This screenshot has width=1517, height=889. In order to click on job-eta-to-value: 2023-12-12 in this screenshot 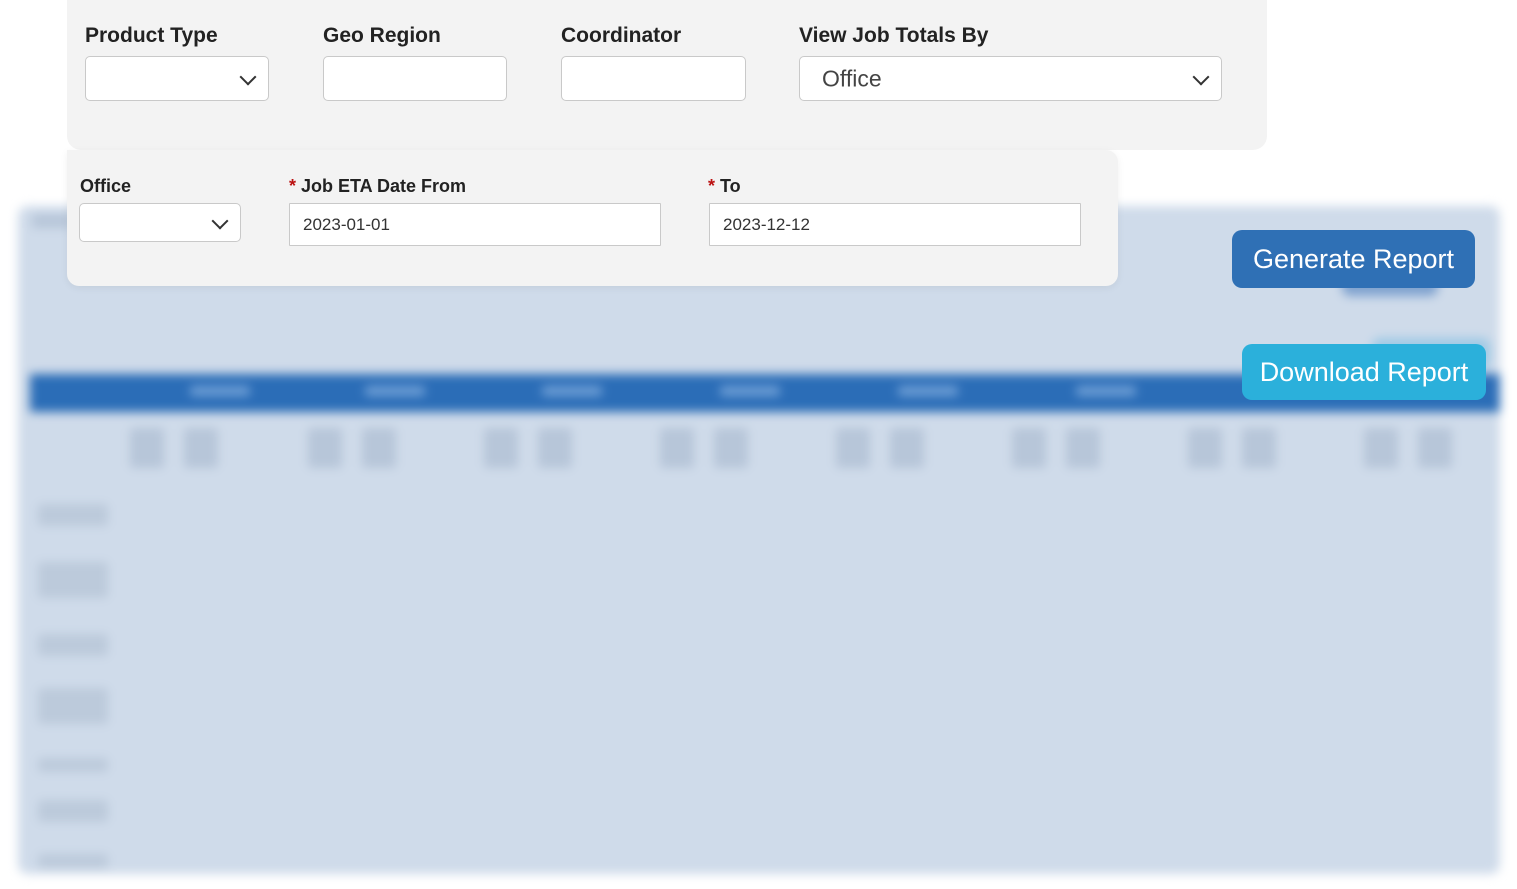, I will do `click(766, 224)`.